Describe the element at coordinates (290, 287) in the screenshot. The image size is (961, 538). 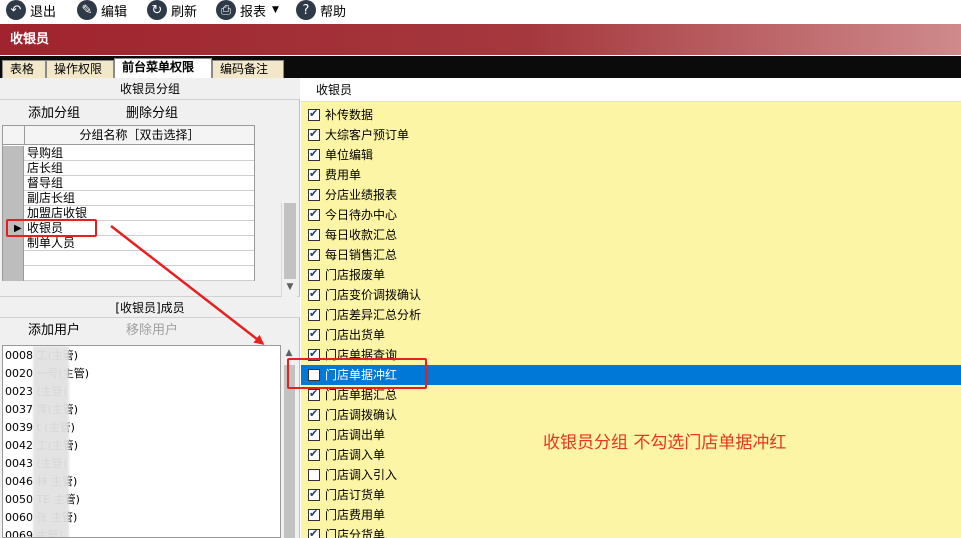
I see `scroll-down-icon: ▼` at that location.